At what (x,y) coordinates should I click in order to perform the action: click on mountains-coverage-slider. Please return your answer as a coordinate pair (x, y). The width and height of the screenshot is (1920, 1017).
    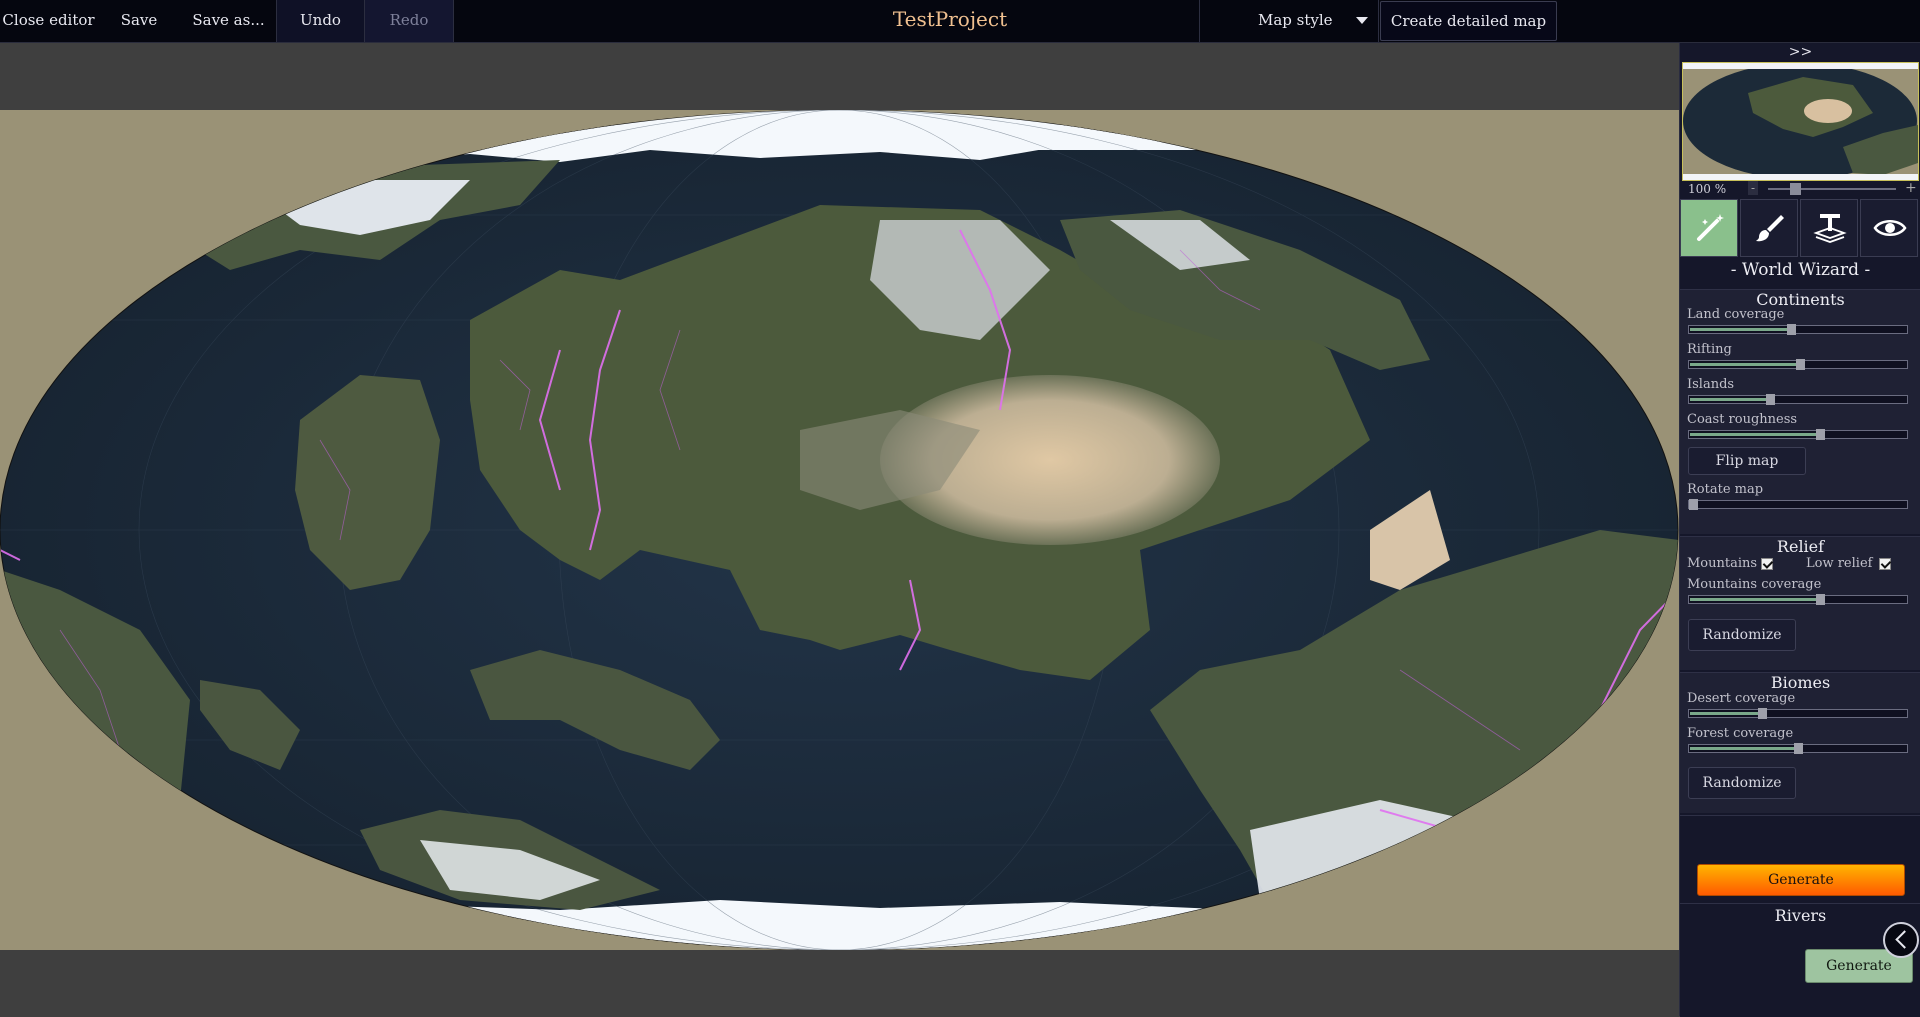
    Looking at the image, I should click on (1798, 599).